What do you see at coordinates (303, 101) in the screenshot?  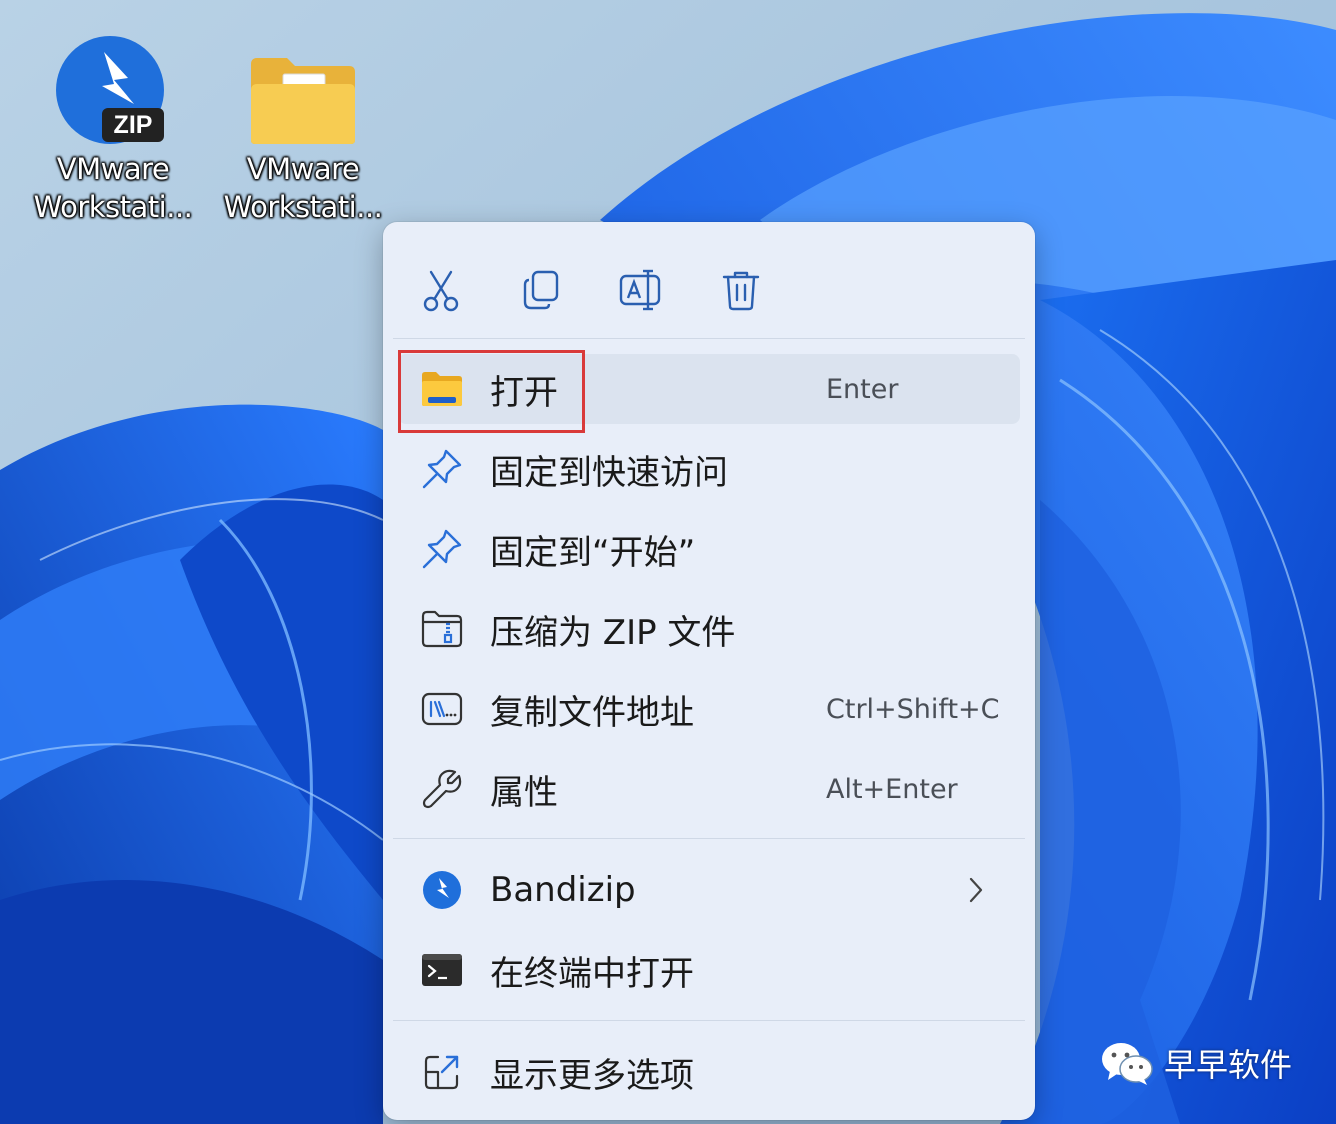 I see `folder-icon` at bounding box center [303, 101].